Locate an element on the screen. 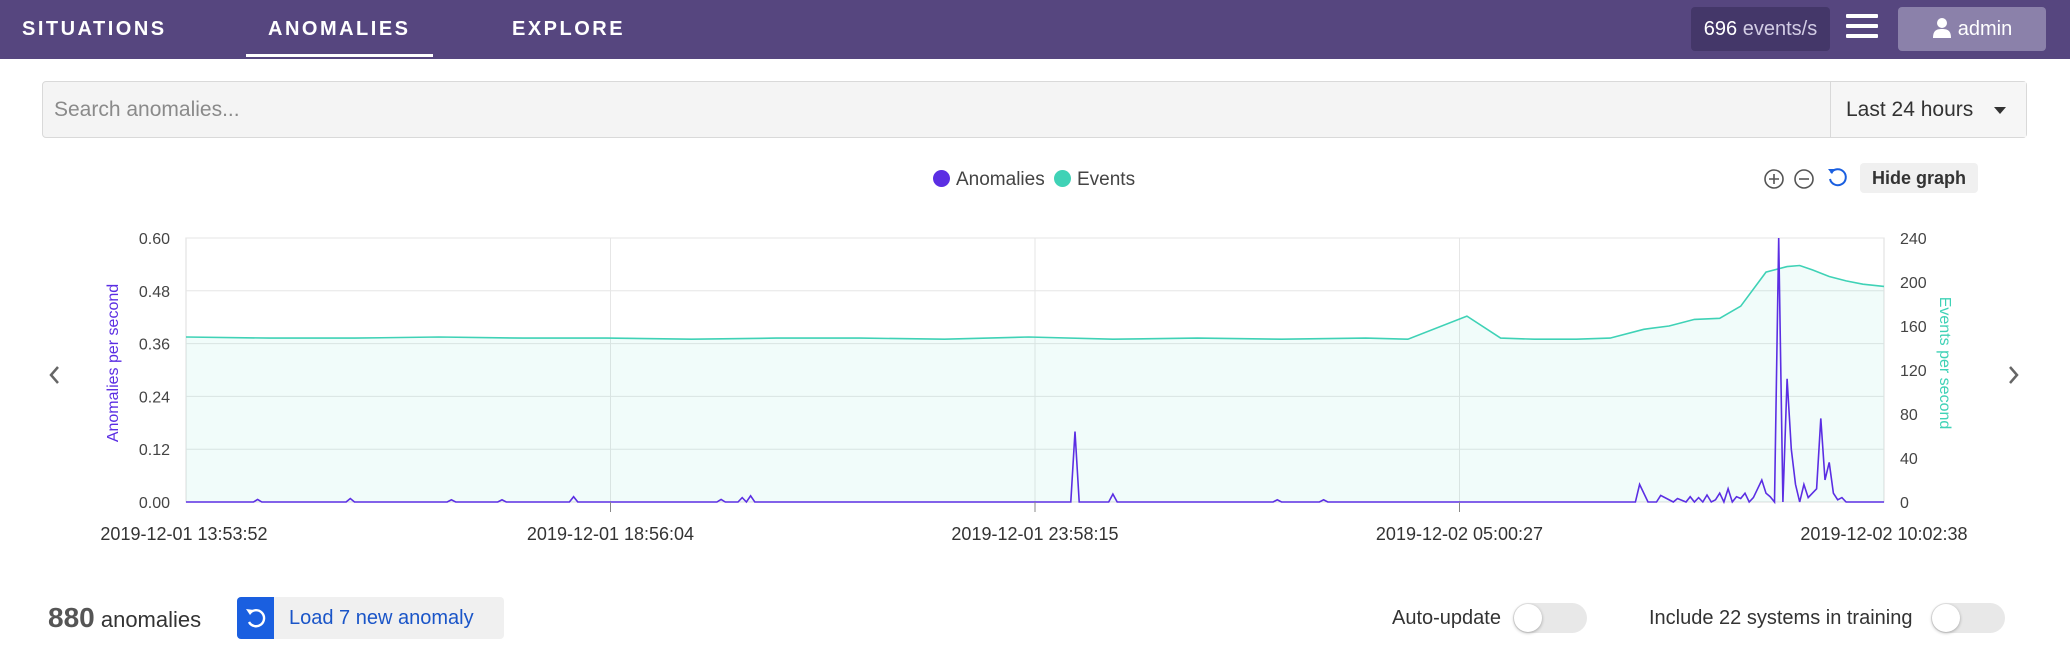 The width and height of the screenshot is (2070, 659). tab-explore: EXPLORE is located at coordinates (568, 29).